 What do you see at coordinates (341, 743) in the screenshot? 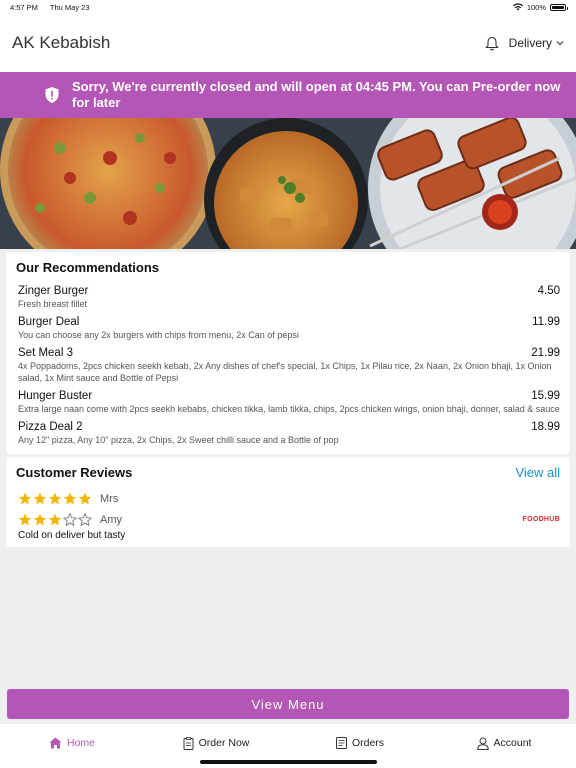
I see `receipt-icon` at bounding box center [341, 743].